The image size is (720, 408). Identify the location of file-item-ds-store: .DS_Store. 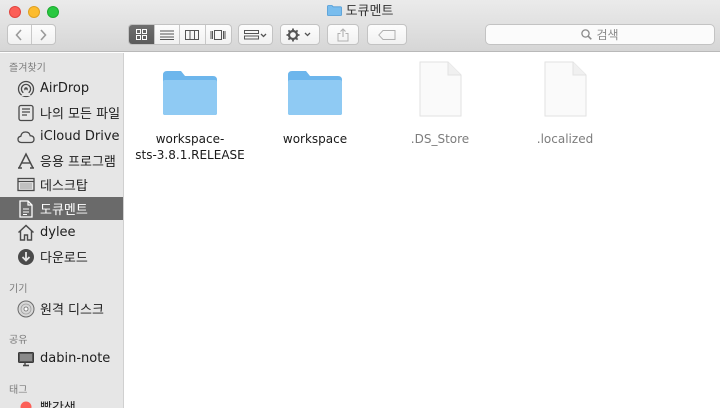
(440, 104).